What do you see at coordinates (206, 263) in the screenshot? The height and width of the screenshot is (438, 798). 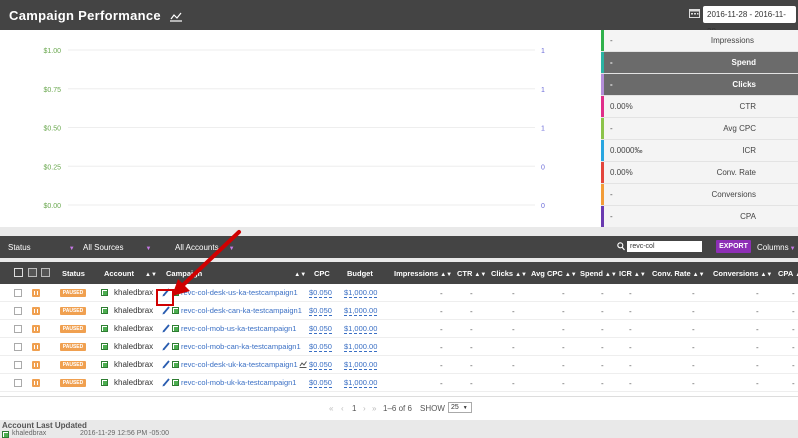 I see `annotation-arrow` at bounding box center [206, 263].